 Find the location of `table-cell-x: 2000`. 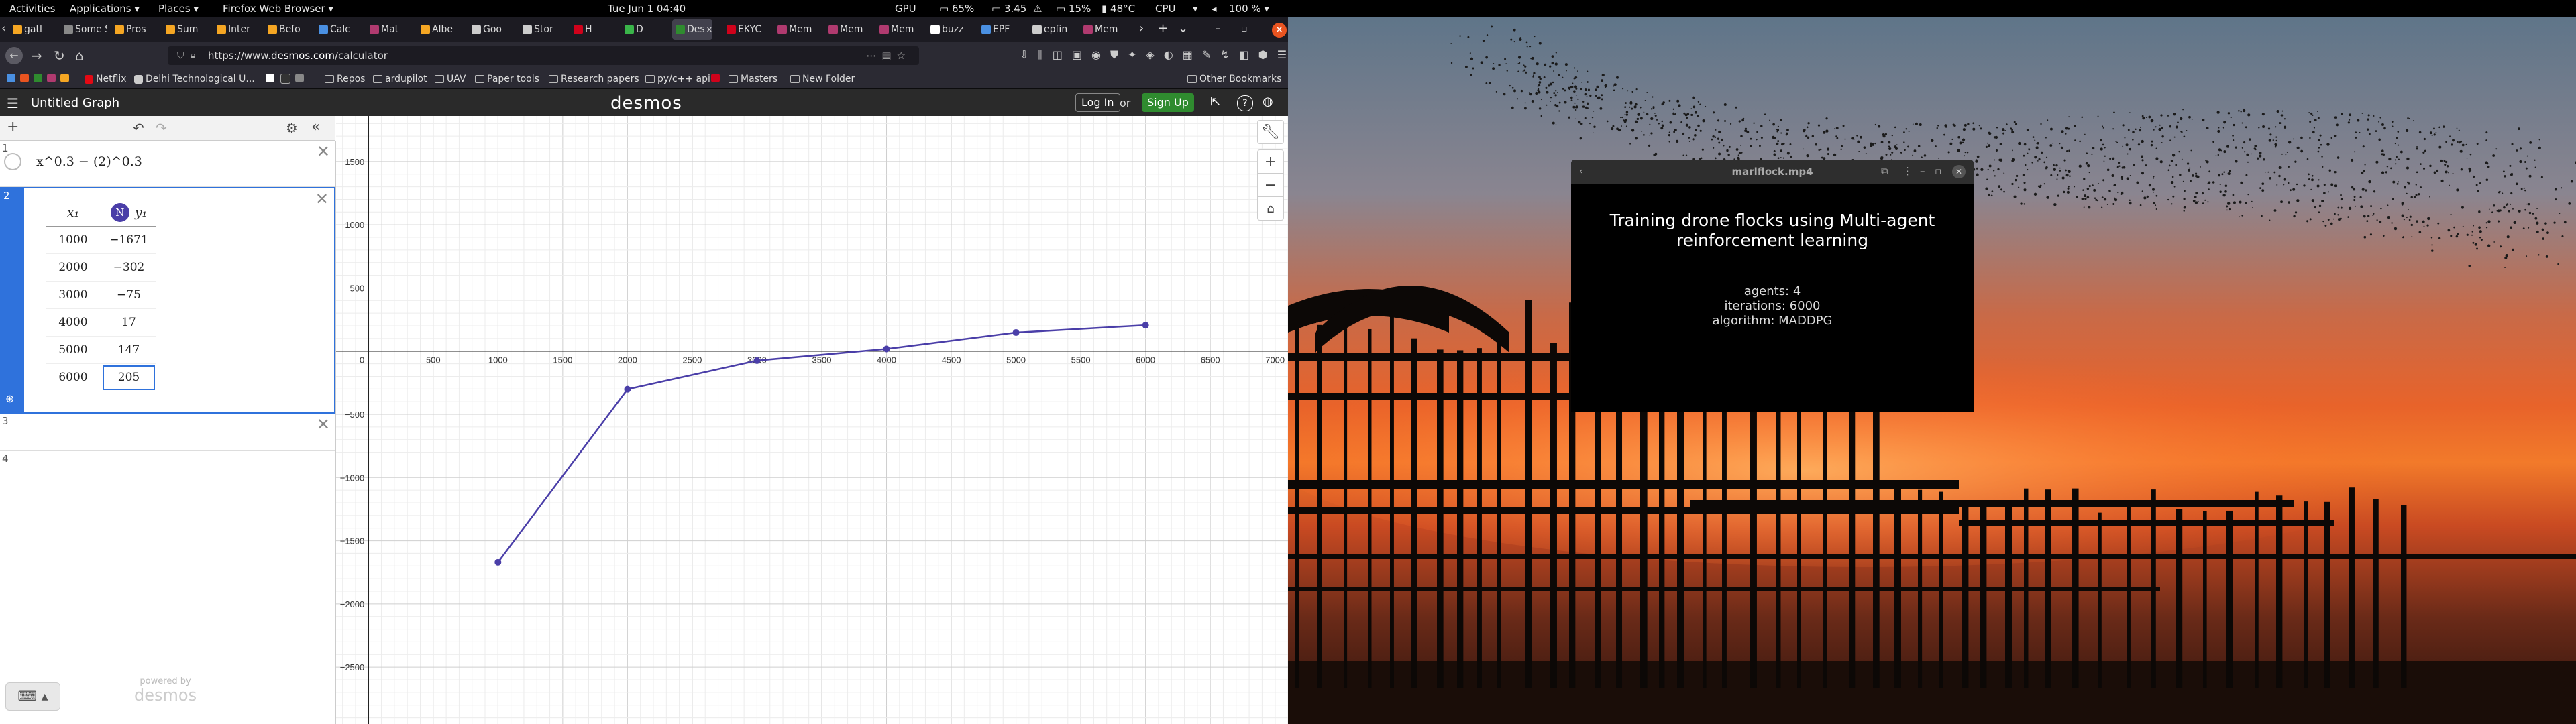

table-cell-x: 2000 is located at coordinates (73, 267).